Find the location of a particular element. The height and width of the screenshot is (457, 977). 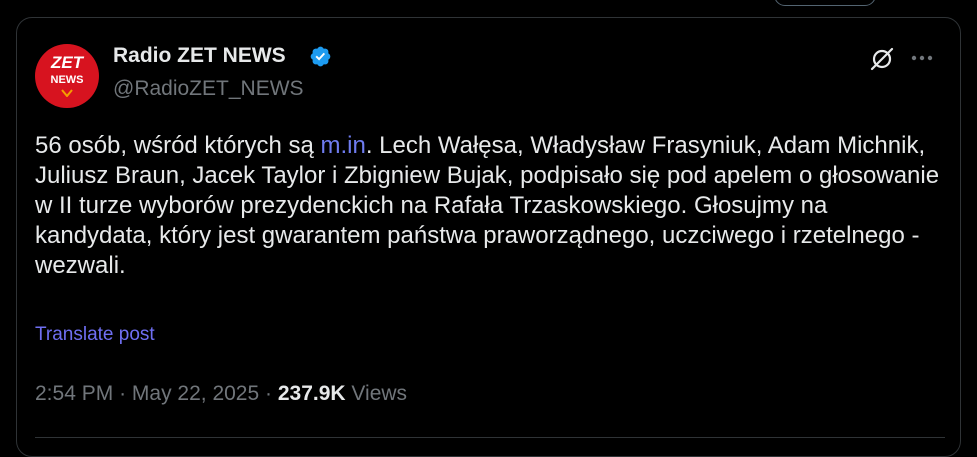

avatar-logo-mark-icon is located at coordinates (67, 93).